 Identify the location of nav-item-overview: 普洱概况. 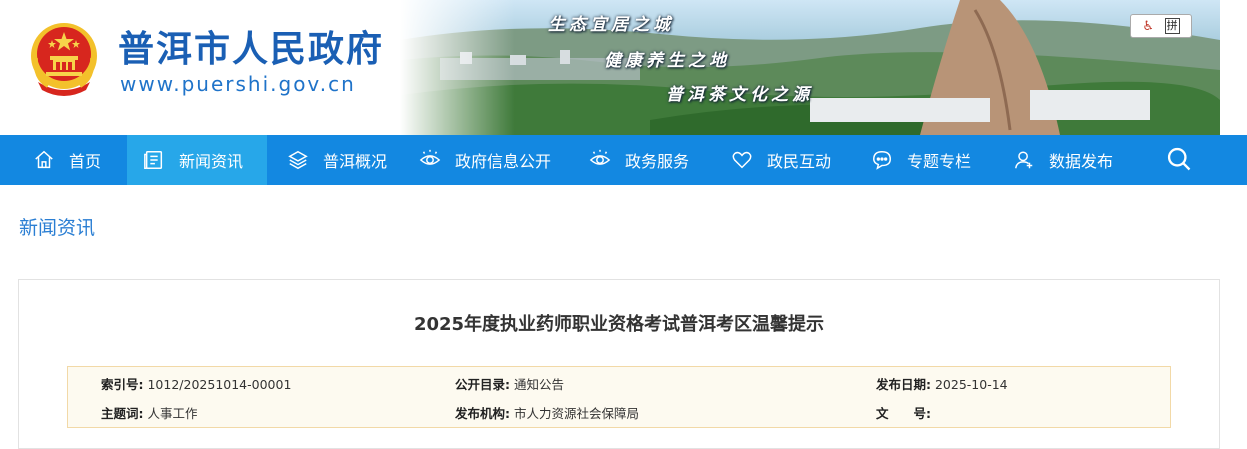
(337, 160).